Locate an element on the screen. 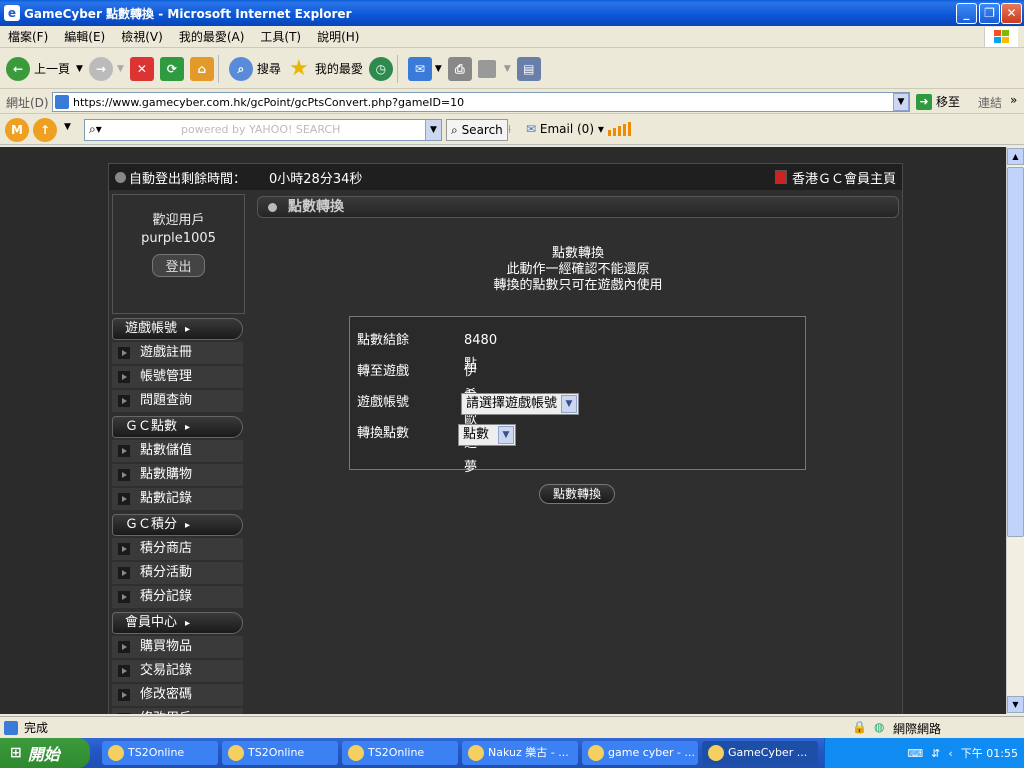  maximize-button: ❐ is located at coordinates (989, 13).